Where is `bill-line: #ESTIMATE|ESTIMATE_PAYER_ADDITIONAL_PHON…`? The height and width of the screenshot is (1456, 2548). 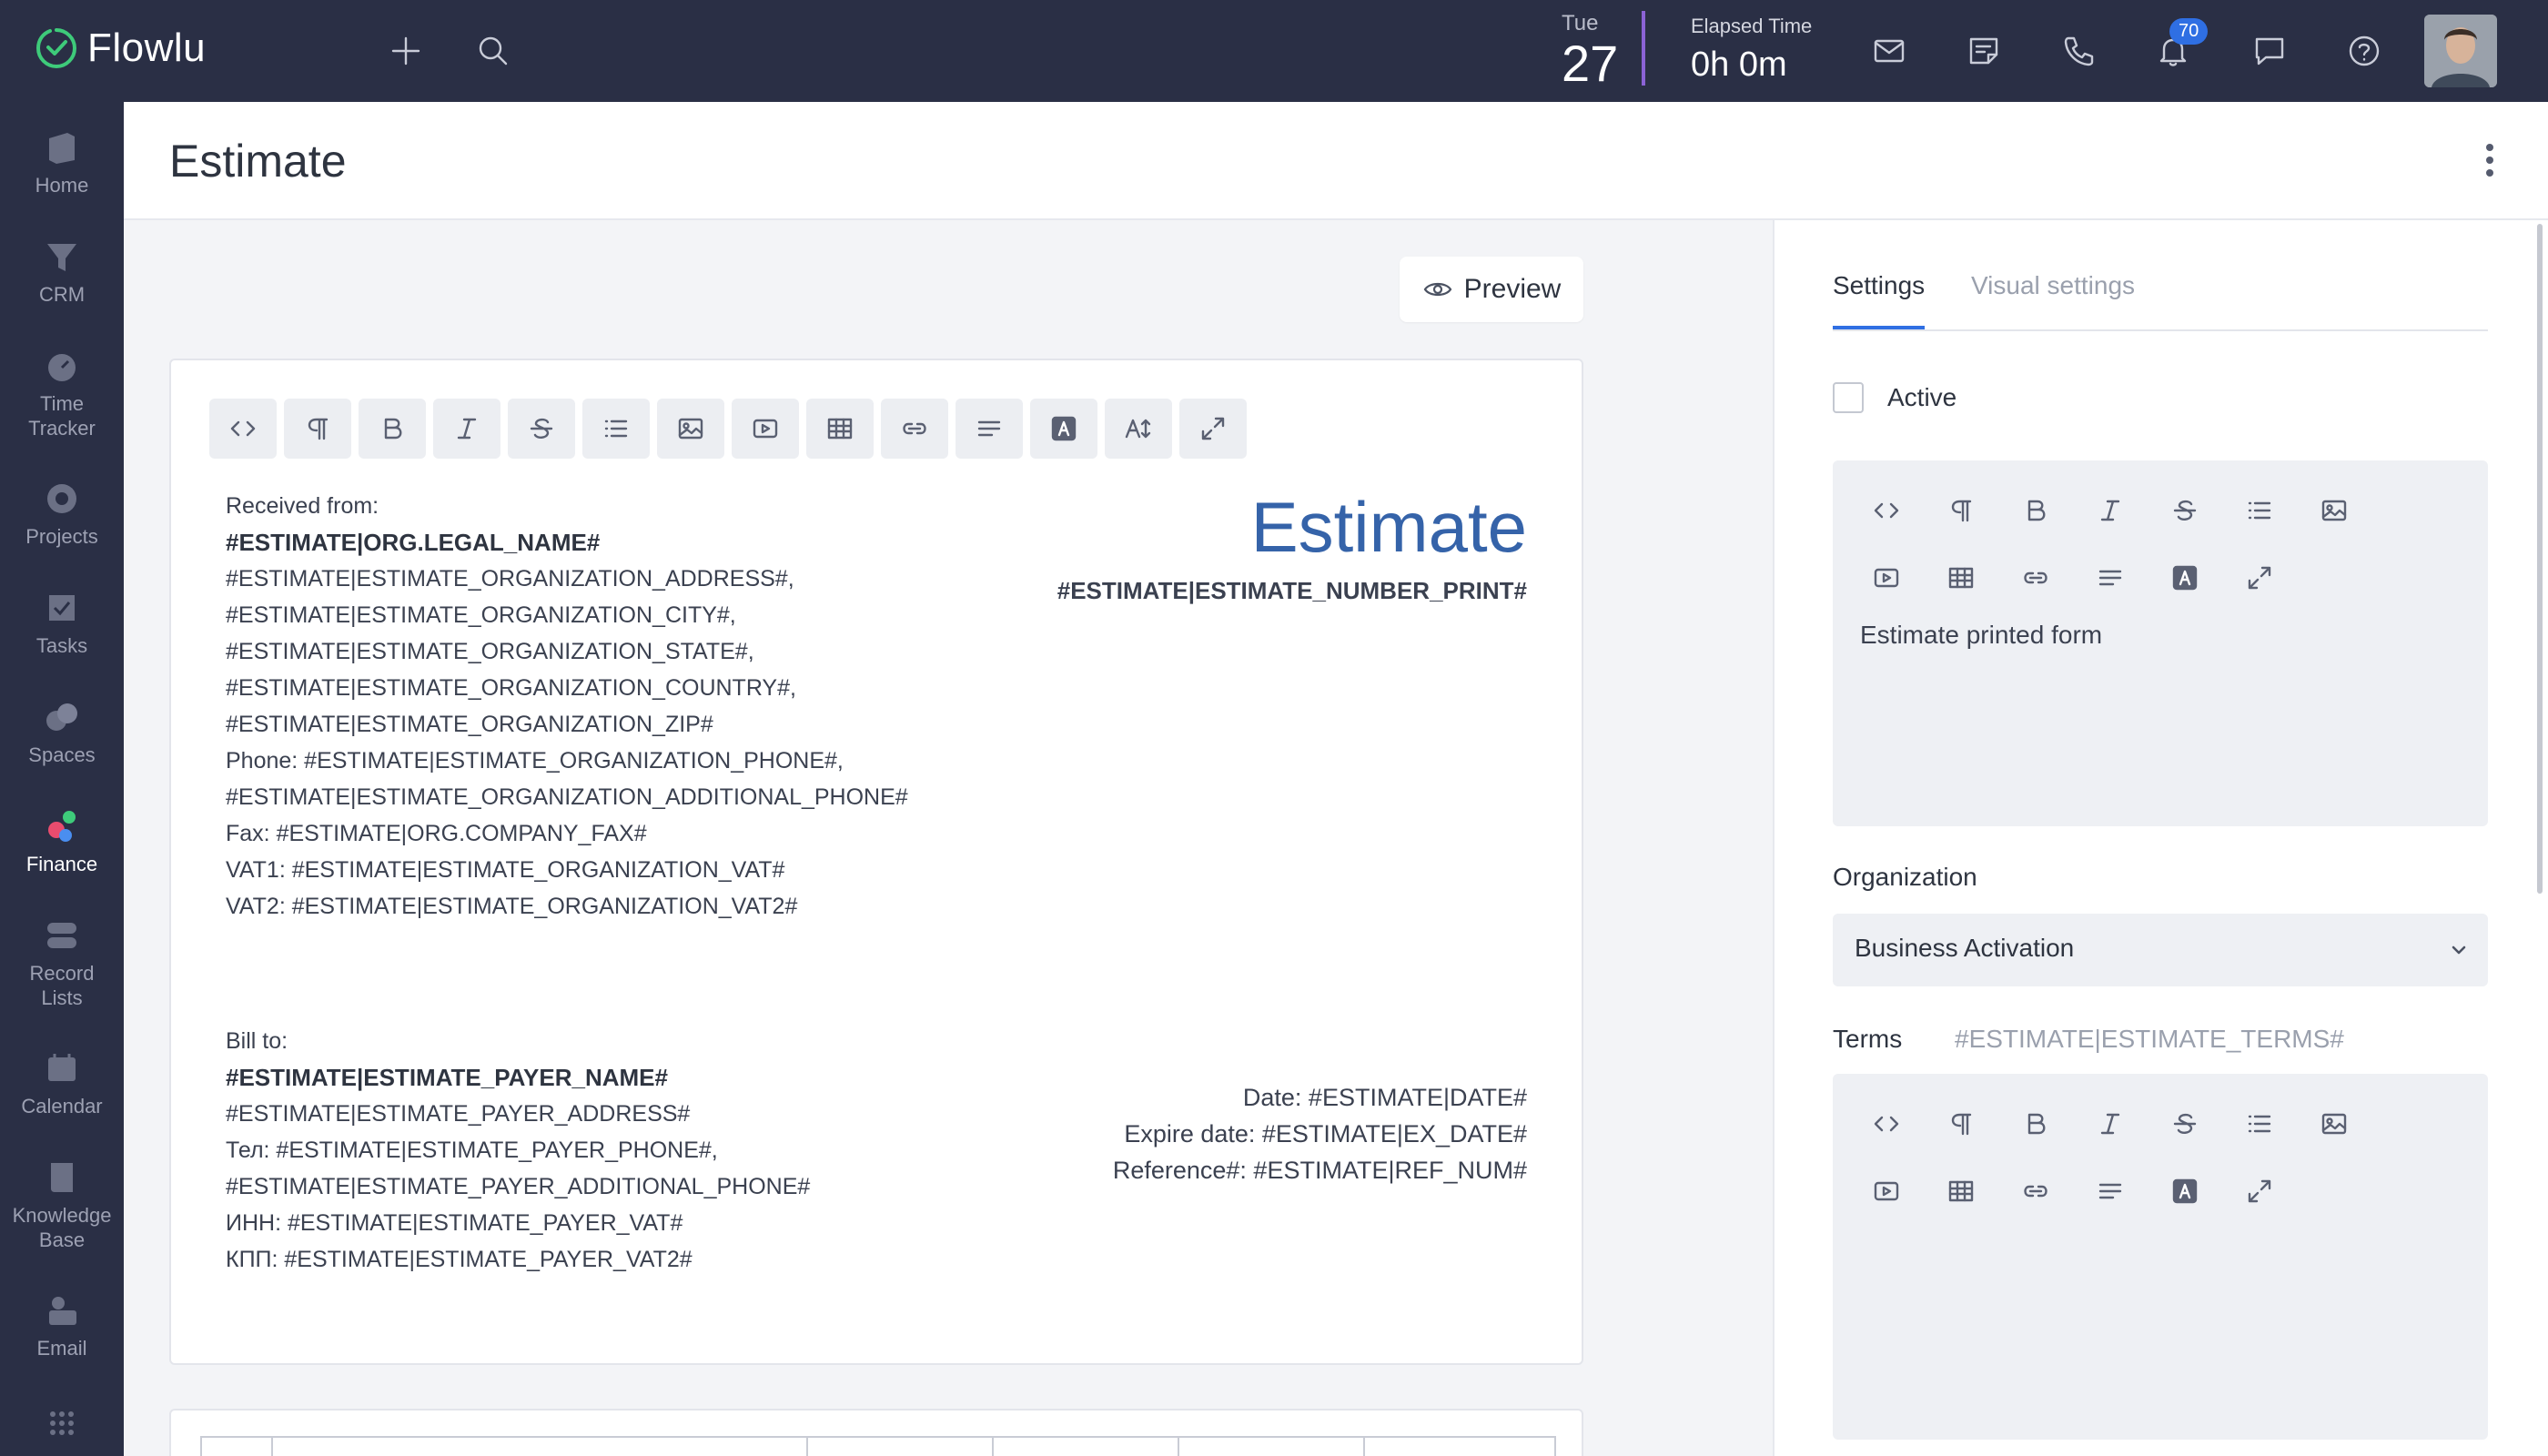 bill-line: #ESTIMATE|ESTIMATE_PAYER_ADDITIONAL_PHON… is located at coordinates (518, 1187).